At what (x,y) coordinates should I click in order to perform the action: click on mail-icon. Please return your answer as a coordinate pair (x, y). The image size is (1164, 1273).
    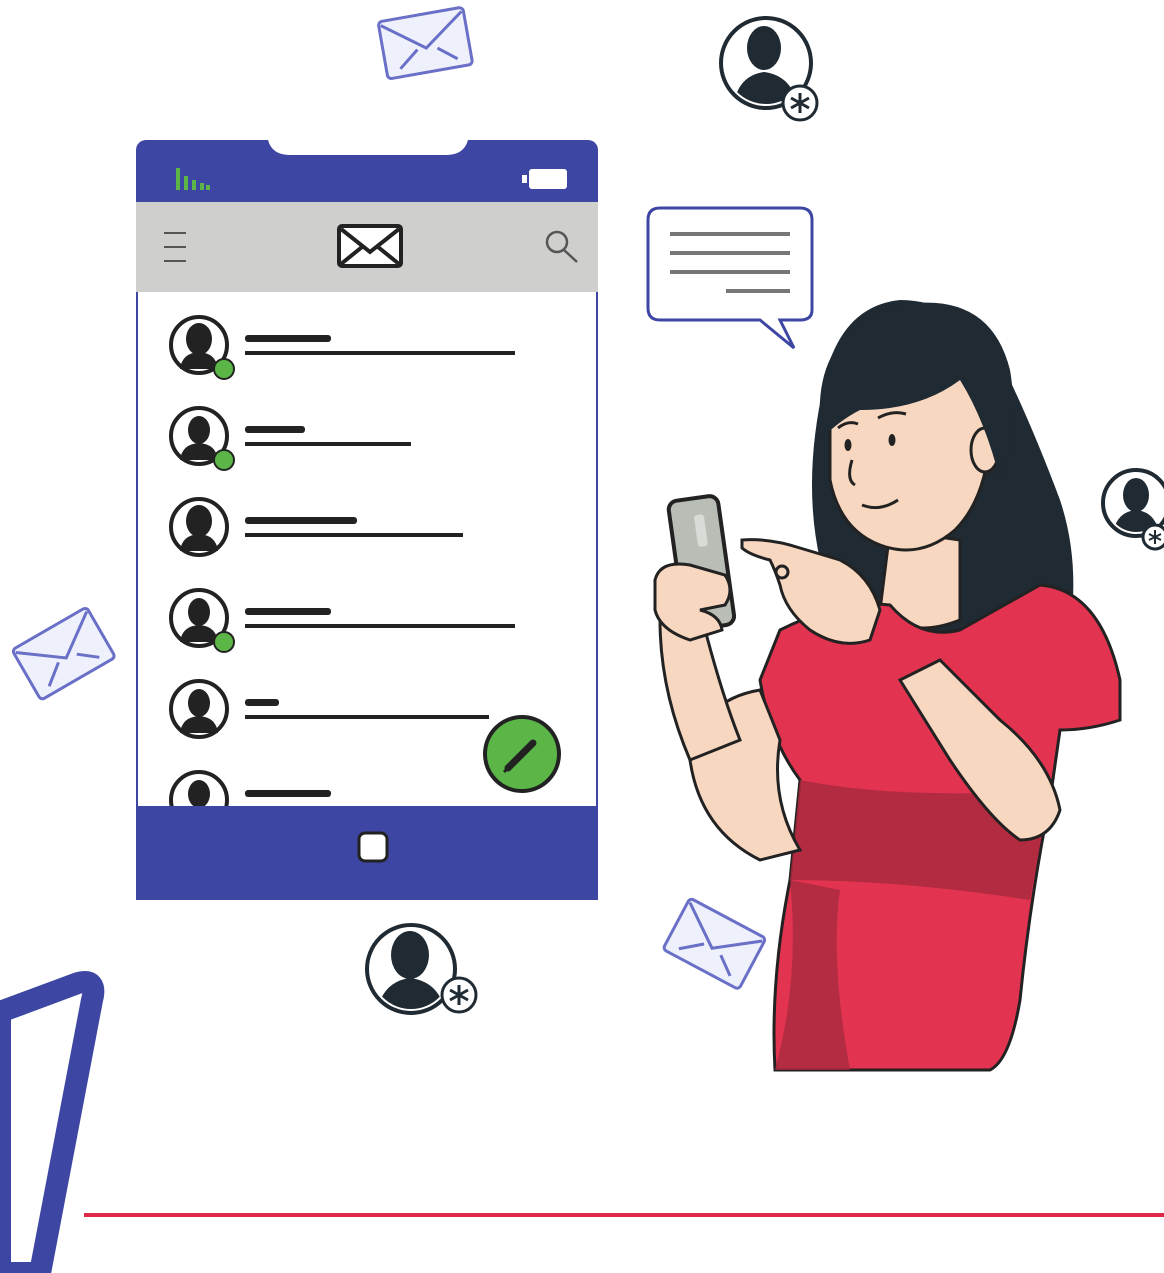
    Looking at the image, I should click on (370, 246).